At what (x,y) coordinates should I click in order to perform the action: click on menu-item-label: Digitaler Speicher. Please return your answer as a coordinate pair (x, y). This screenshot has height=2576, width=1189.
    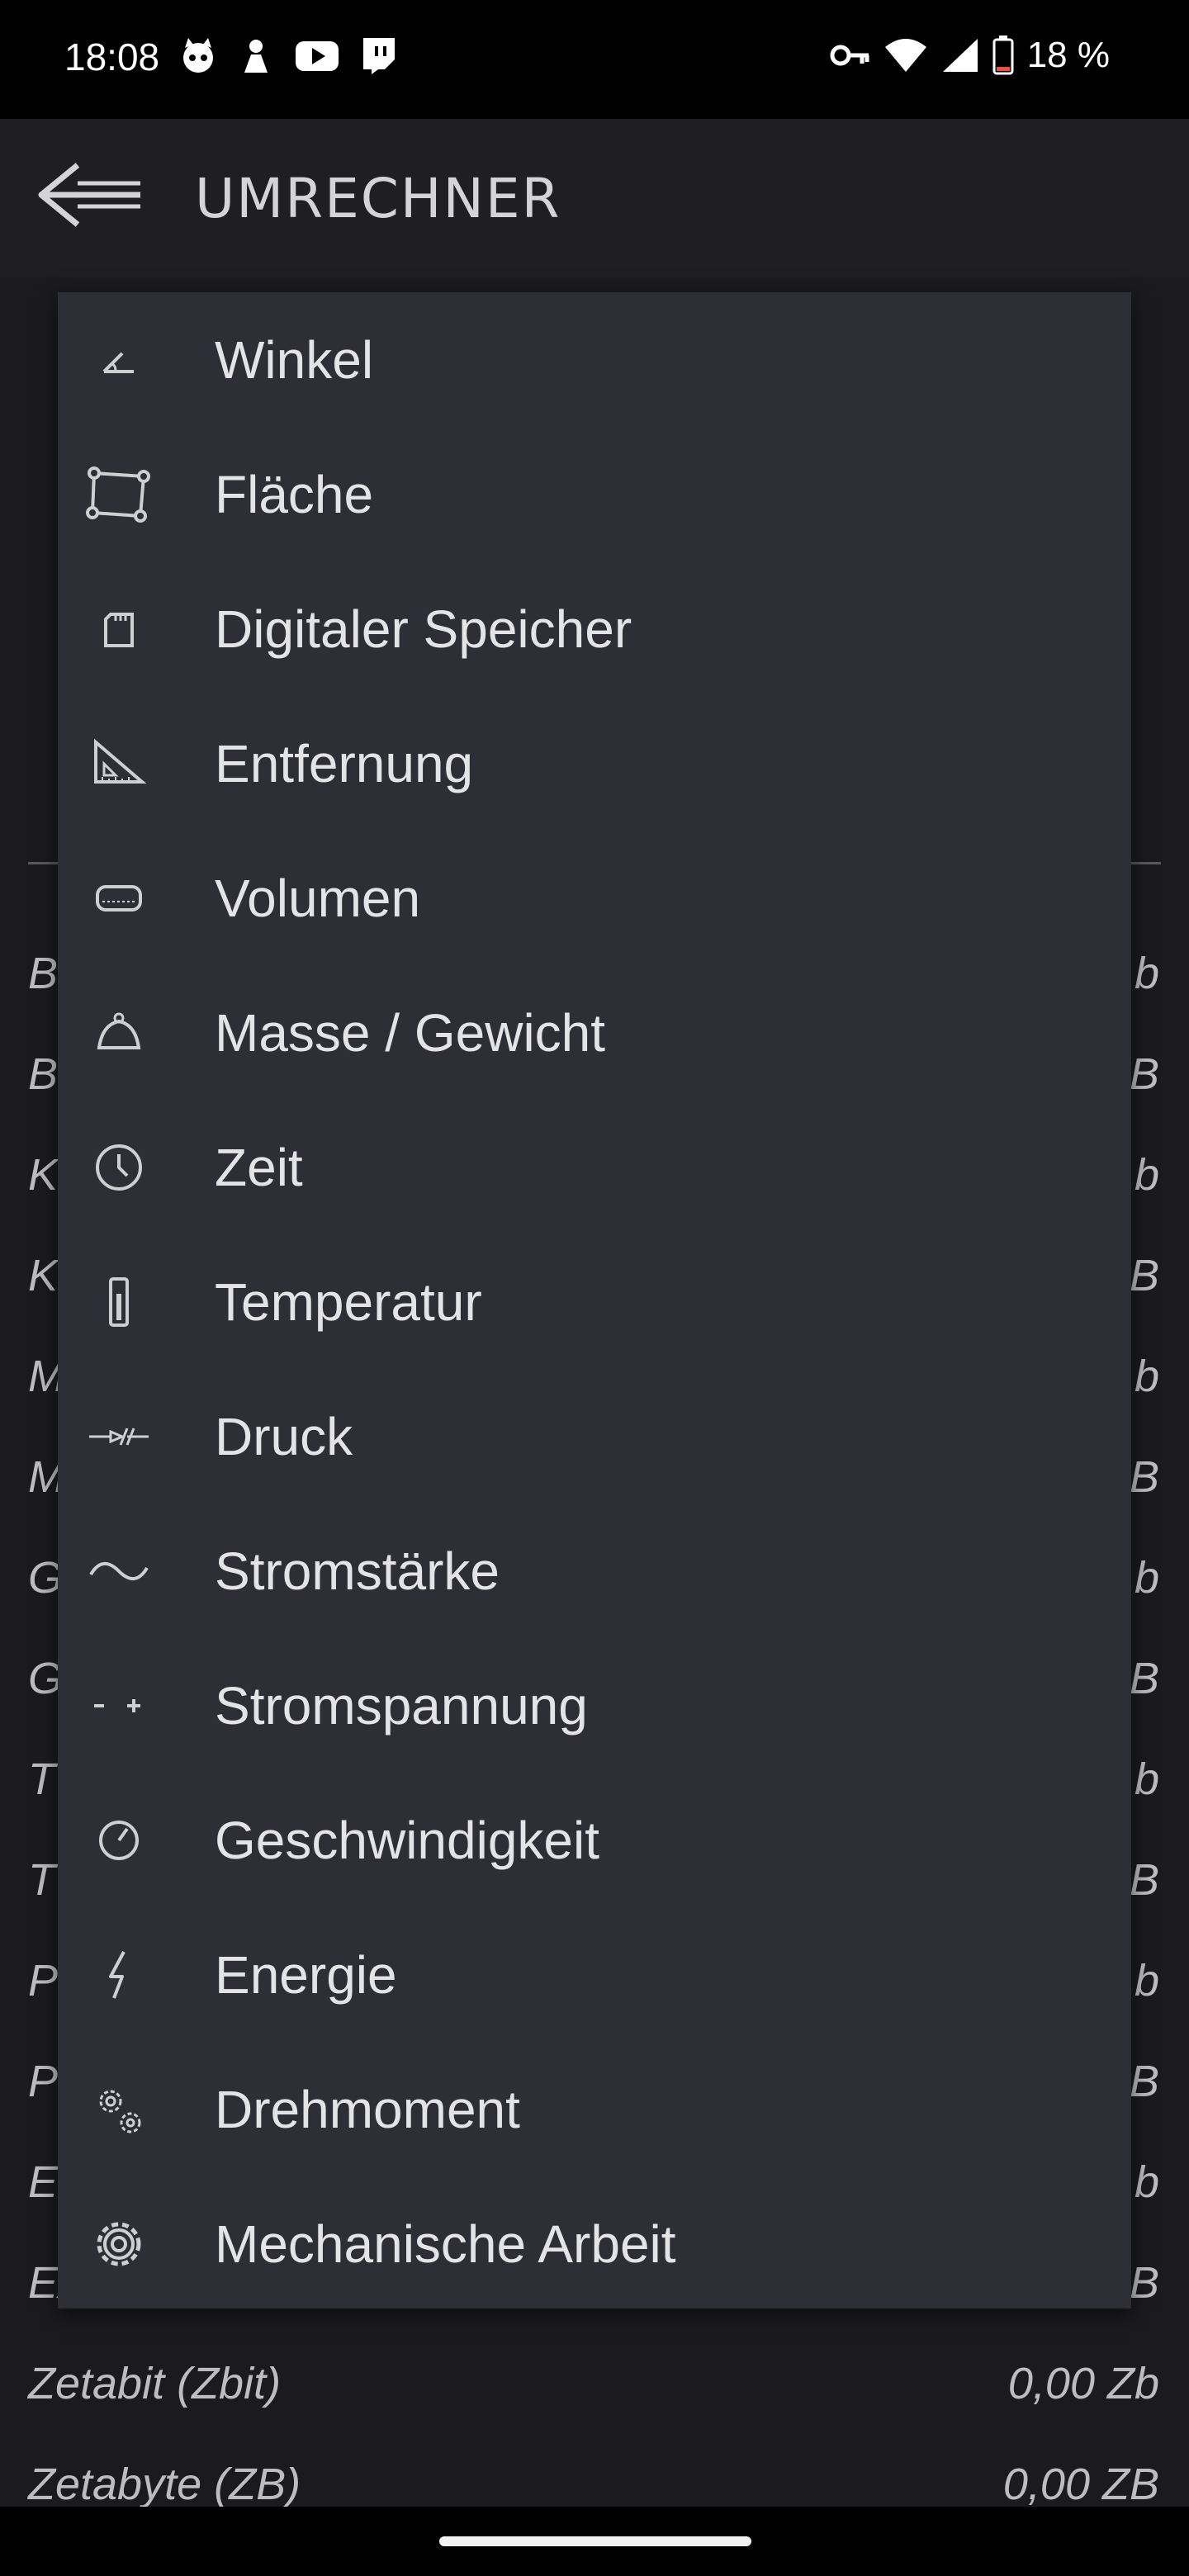
    Looking at the image, I should click on (423, 629).